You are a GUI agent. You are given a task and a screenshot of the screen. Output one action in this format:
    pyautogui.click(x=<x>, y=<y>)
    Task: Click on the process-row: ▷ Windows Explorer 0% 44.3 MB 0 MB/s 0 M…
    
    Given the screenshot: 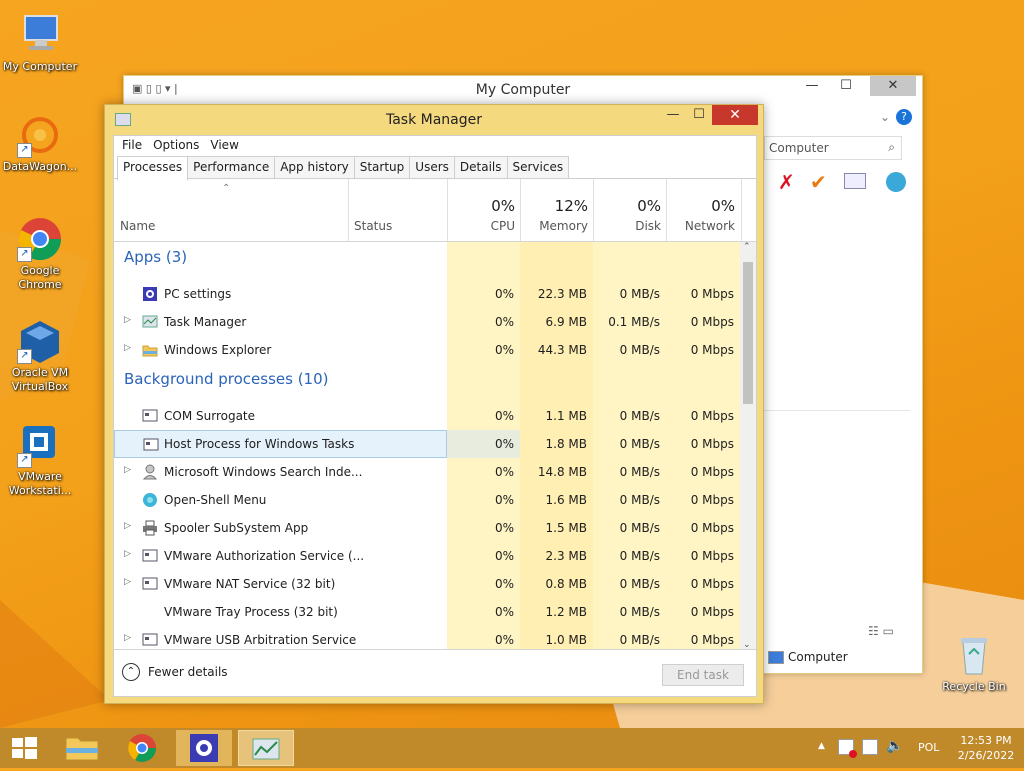 What is the action you would take?
    pyautogui.click(x=427, y=350)
    